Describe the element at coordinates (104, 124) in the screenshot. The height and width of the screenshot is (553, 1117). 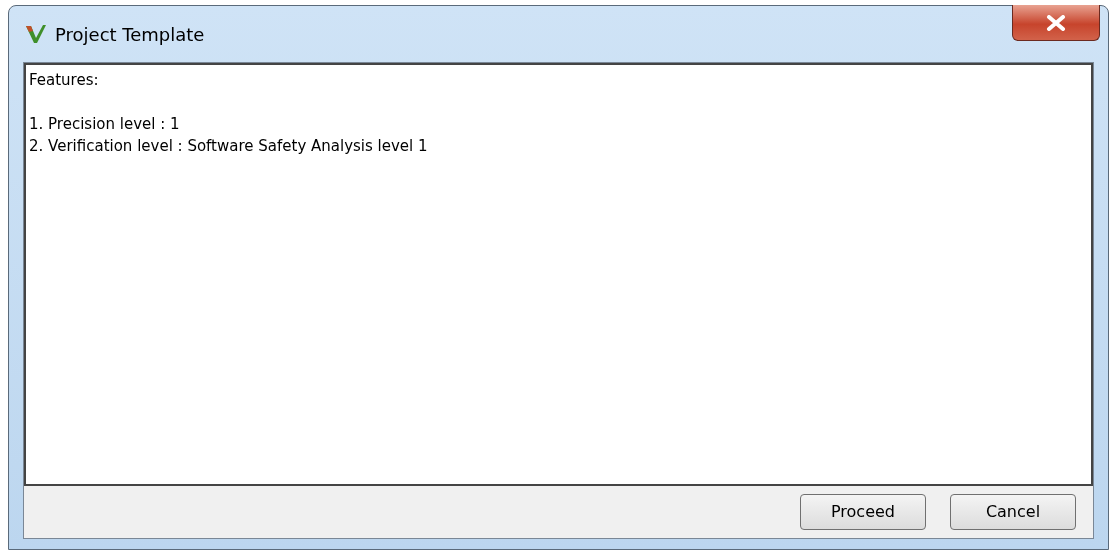
I see `feature-line: 1. Precision level : 1` at that location.